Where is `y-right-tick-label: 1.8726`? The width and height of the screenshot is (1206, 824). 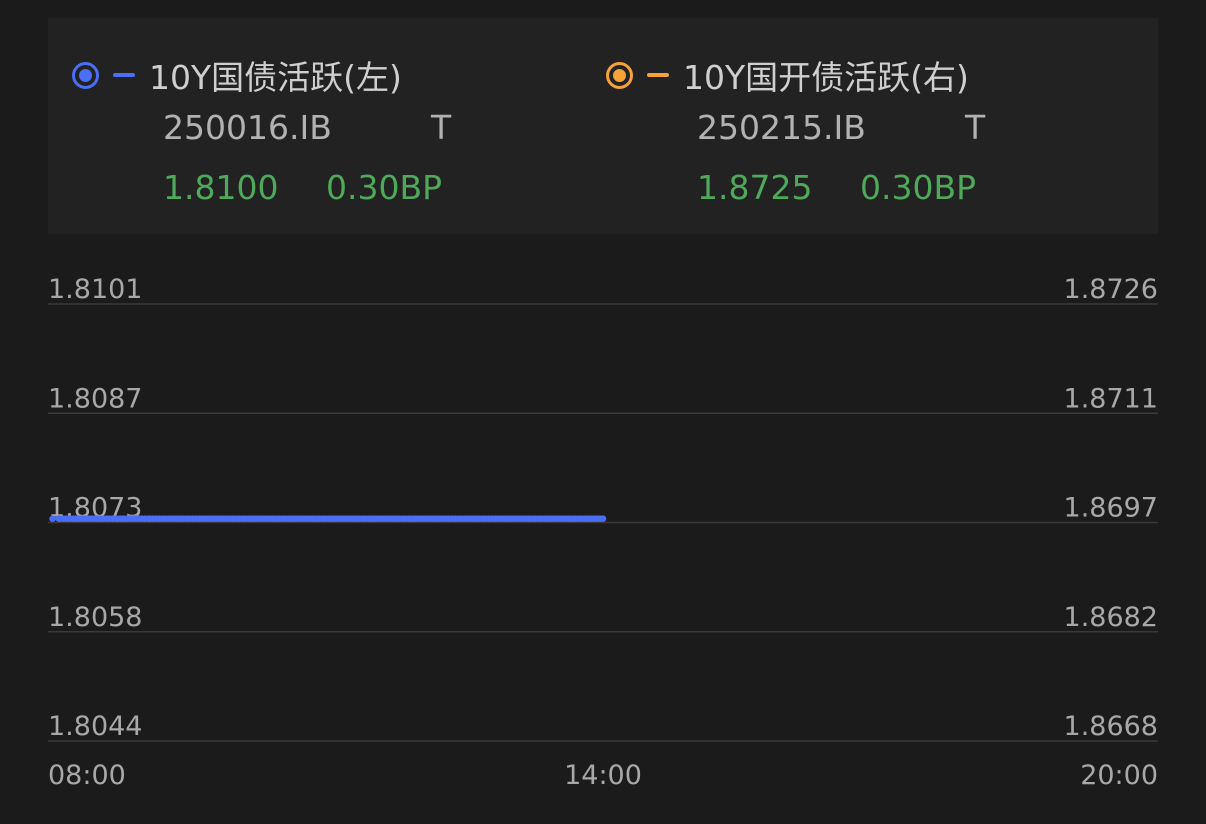
y-right-tick-label: 1.8726 is located at coordinates (1111, 289).